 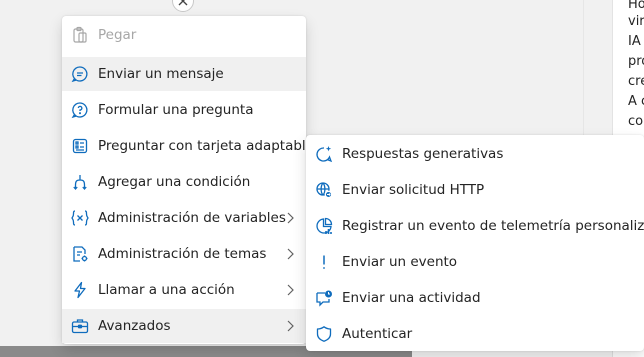 I want to click on menu-item-adaptive-card: Preguntar con tarjeta adaptable, so click(x=188, y=146).